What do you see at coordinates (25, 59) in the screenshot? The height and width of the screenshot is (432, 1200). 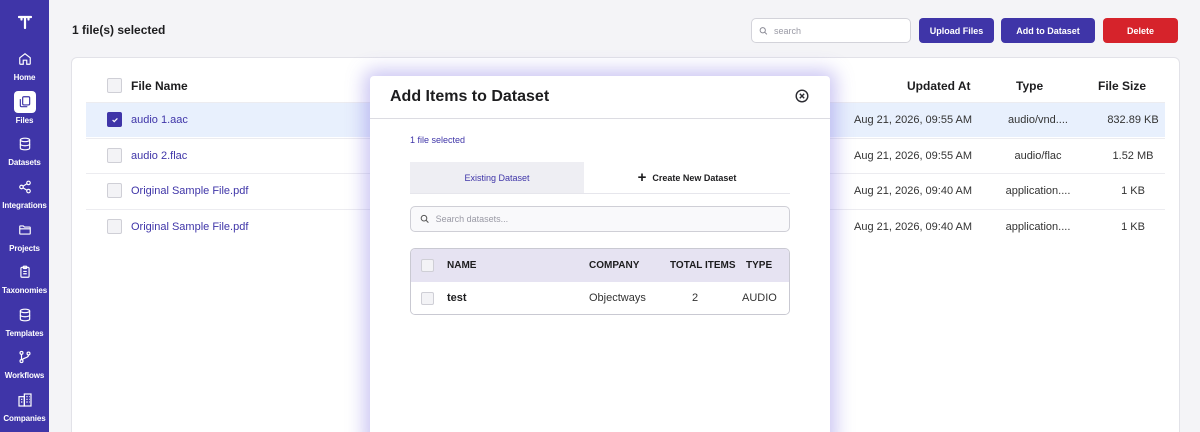 I see `home-icon` at bounding box center [25, 59].